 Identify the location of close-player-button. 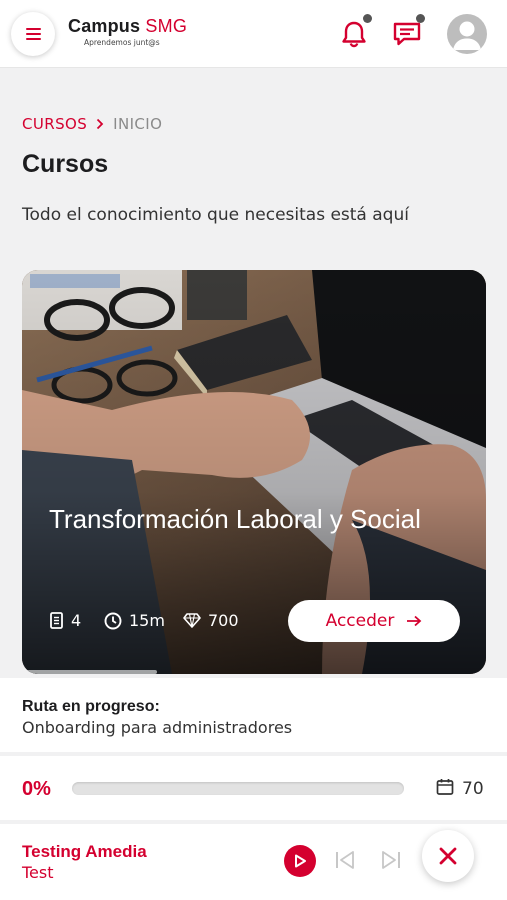
(448, 856).